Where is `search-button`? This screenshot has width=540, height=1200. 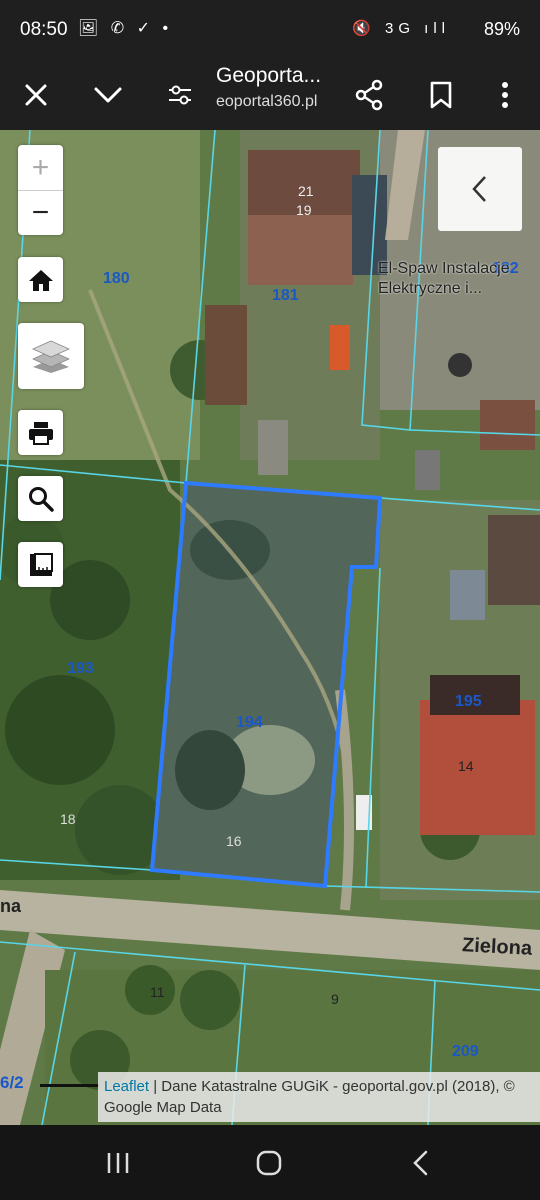
search-button is located at coordinates (40, 498).